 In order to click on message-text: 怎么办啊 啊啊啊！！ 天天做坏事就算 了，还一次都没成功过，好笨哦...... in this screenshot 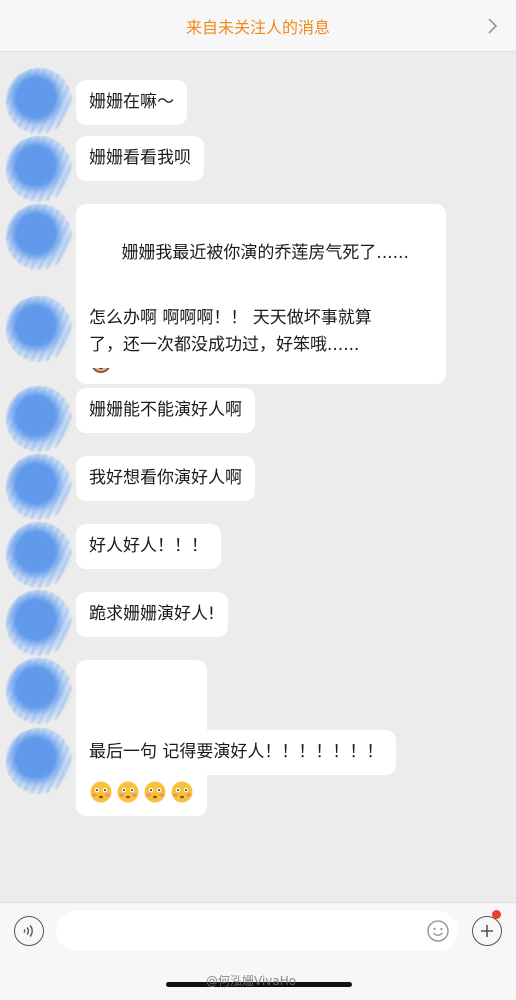, I will do `click(230, 331)`.